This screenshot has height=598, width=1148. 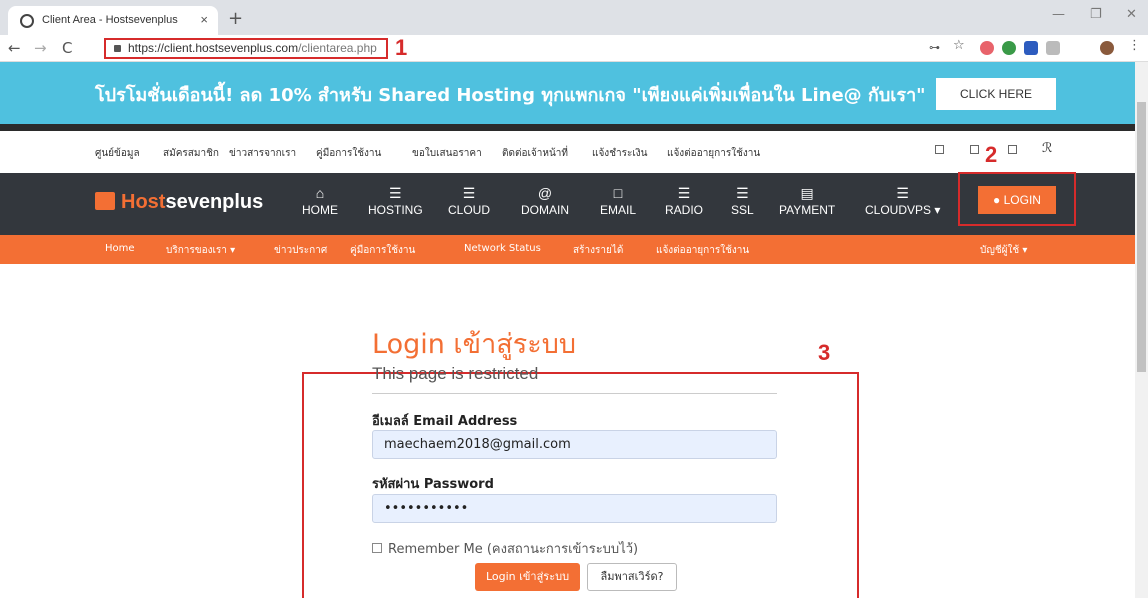 What do you see at coordinates (235, 18) in the screenshot?
I see `new-tab-button: +` at bounding box center [235, 18].